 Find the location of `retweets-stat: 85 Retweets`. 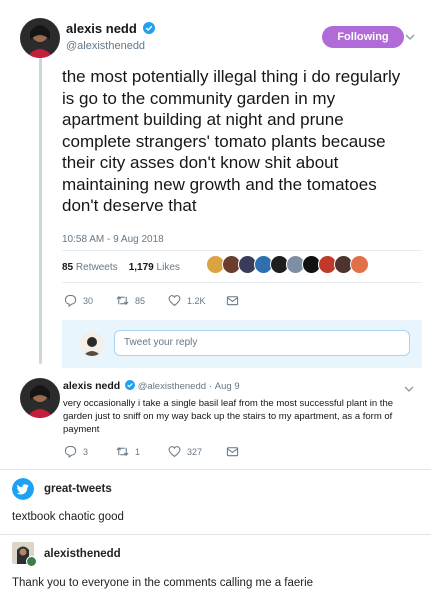

retweets-stat: 85 Retweets is located at coordinates (90, 267).